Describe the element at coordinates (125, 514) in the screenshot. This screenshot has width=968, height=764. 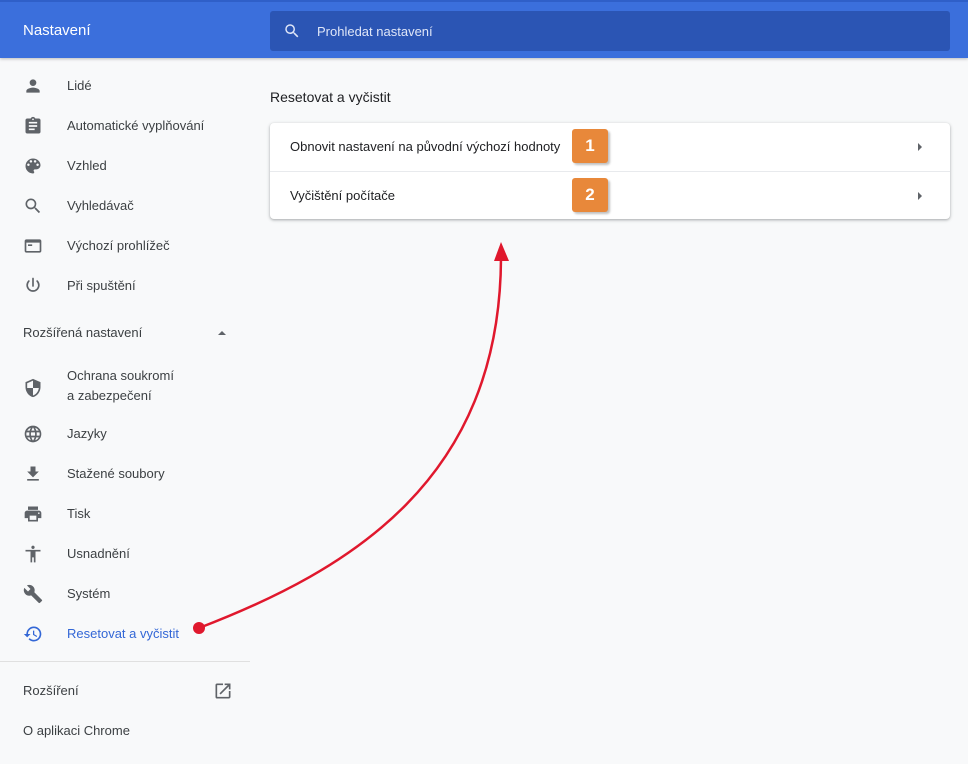
I see `sidebar-item-printing: Tisk` at that location.